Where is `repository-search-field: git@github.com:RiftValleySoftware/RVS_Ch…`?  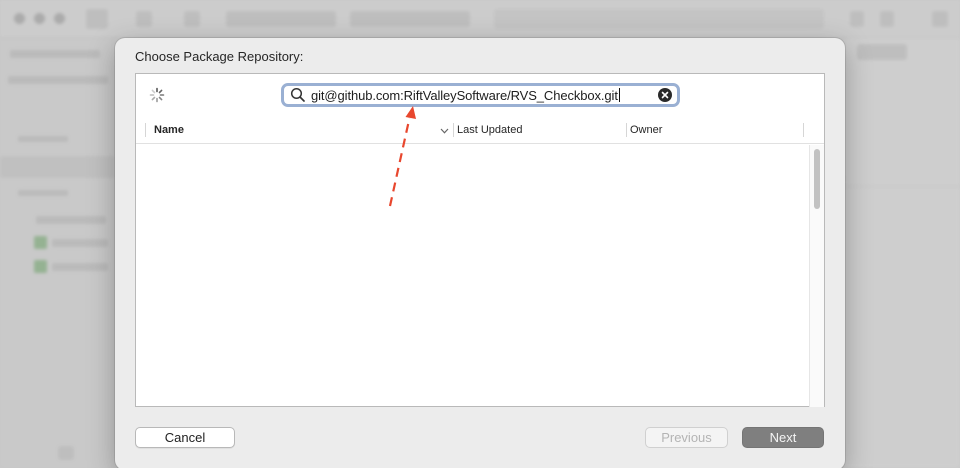
repository-search-field: git@github.com:RiftValleySoftware/RVS_Ch… is located at coordinates (480, 95).